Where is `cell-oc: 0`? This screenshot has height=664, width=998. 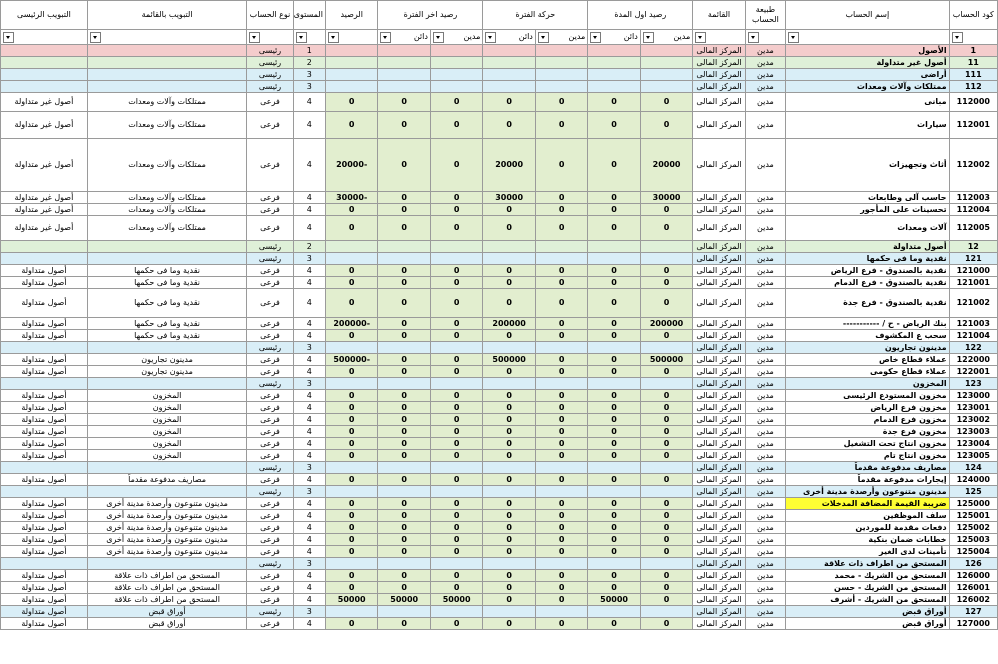 cell-oc: 0 is located at coordinates (614, 270).